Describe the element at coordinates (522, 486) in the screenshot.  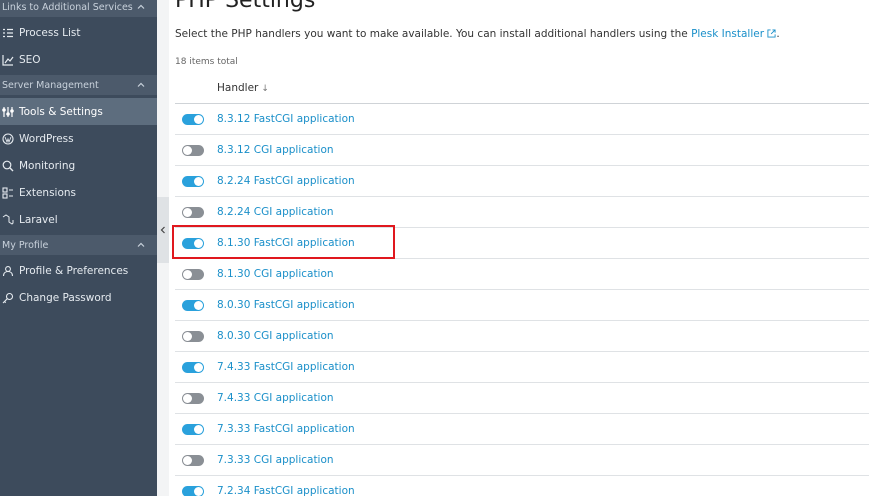
I see `table-row: 7.2.34 FastCGI application` at that location.